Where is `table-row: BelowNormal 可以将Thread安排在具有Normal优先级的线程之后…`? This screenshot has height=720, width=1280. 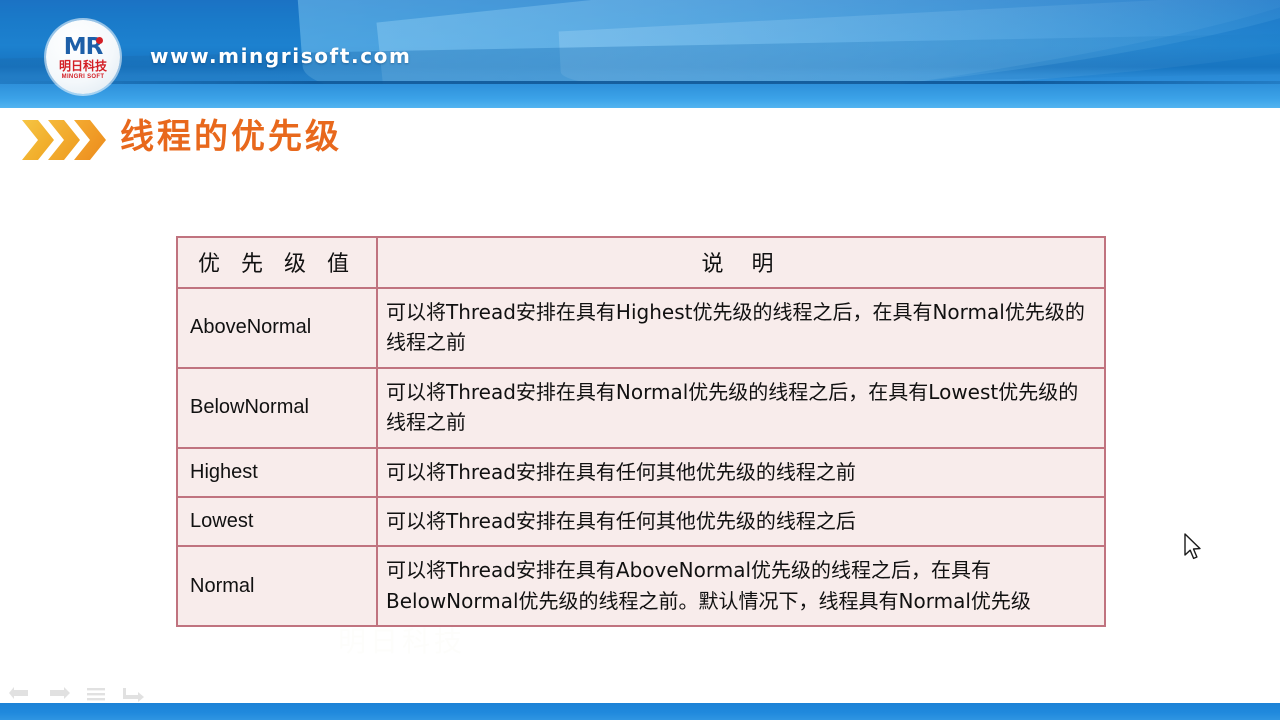
table-row: BelowNormal 可以将Thread安排在具有Normal优先级的线程之后… is located at coordinates (641, 407).